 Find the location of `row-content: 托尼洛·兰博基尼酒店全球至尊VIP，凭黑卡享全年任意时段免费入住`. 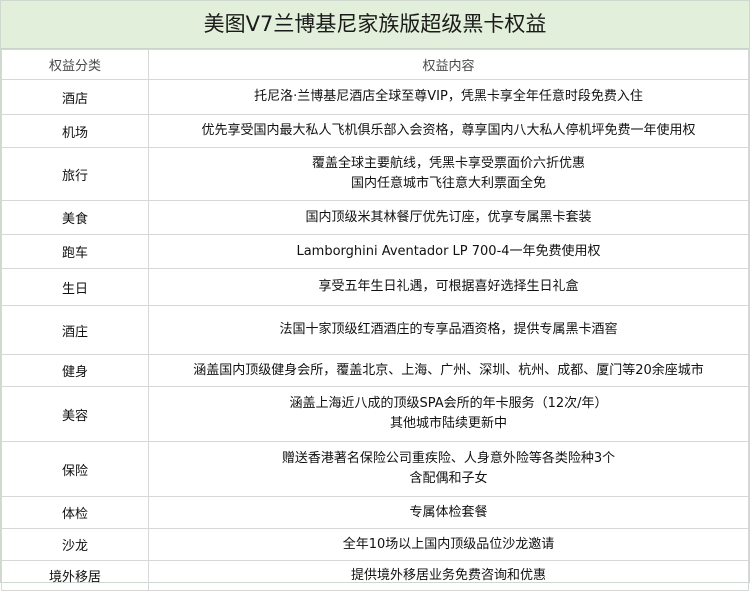

row-content: 托尼洛·兰博基尼酒店全球至尊VIP，凭黑卡享全年任意时段免费入住 is located at coordinates (448, 97).